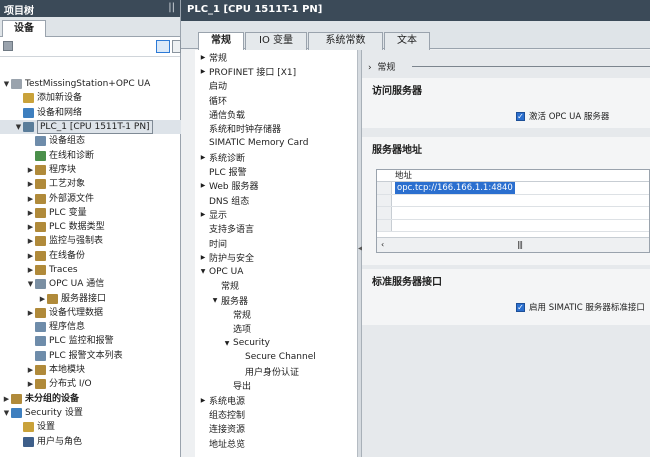  Describe the element at coordinates (276, 429) in the screenshot. I see `nav-item: 连接资源` at that location.